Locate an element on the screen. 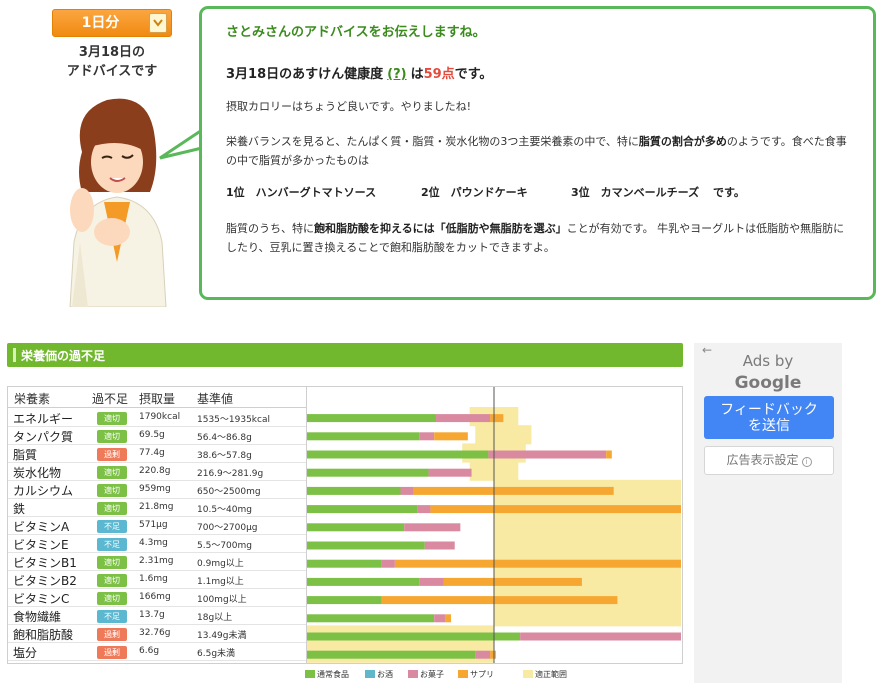  score-prefix: 3月18日のあすけん健康度 is located at coordinates (305, 74).